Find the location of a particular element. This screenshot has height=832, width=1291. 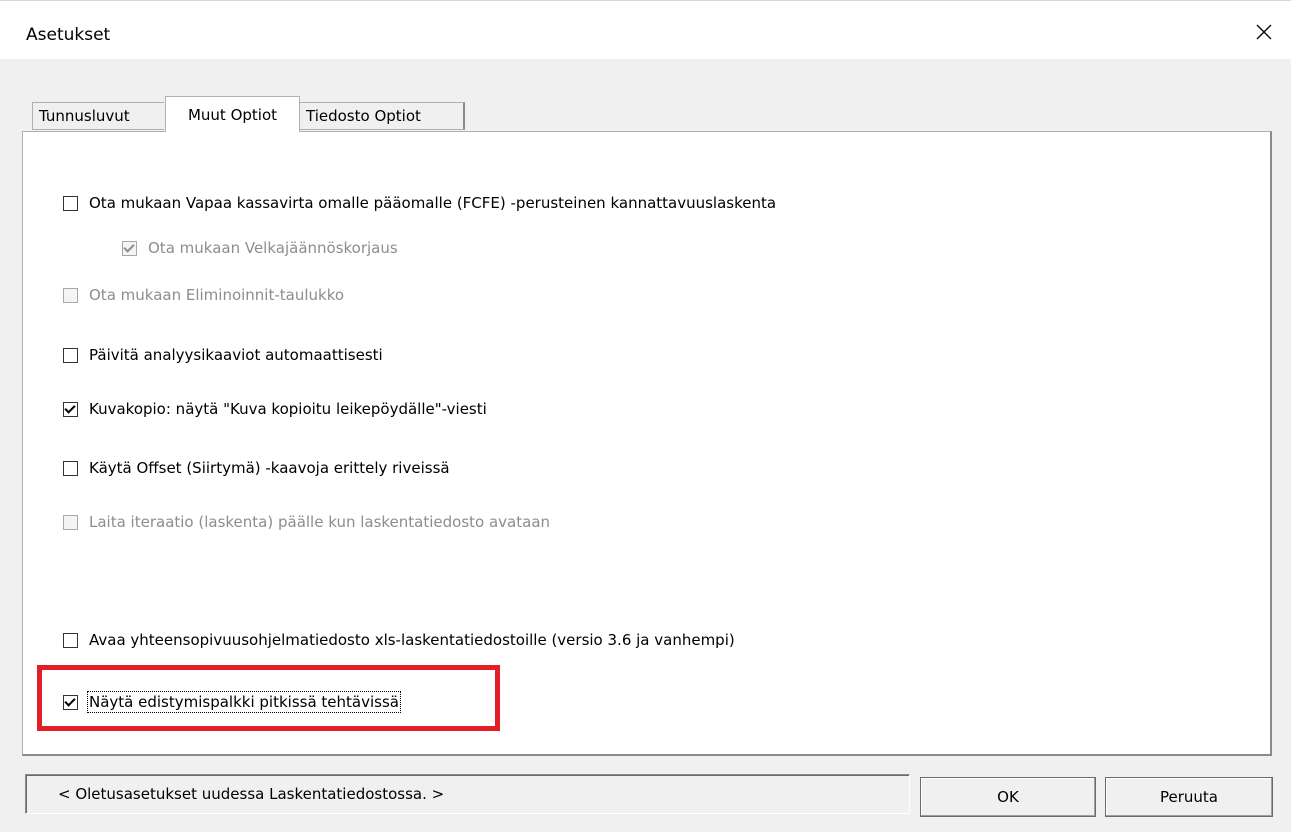

option-velkajaannoskorjaus: Ota mukaan Velkajäännöskorjaus is located at coordinates (260, 248).